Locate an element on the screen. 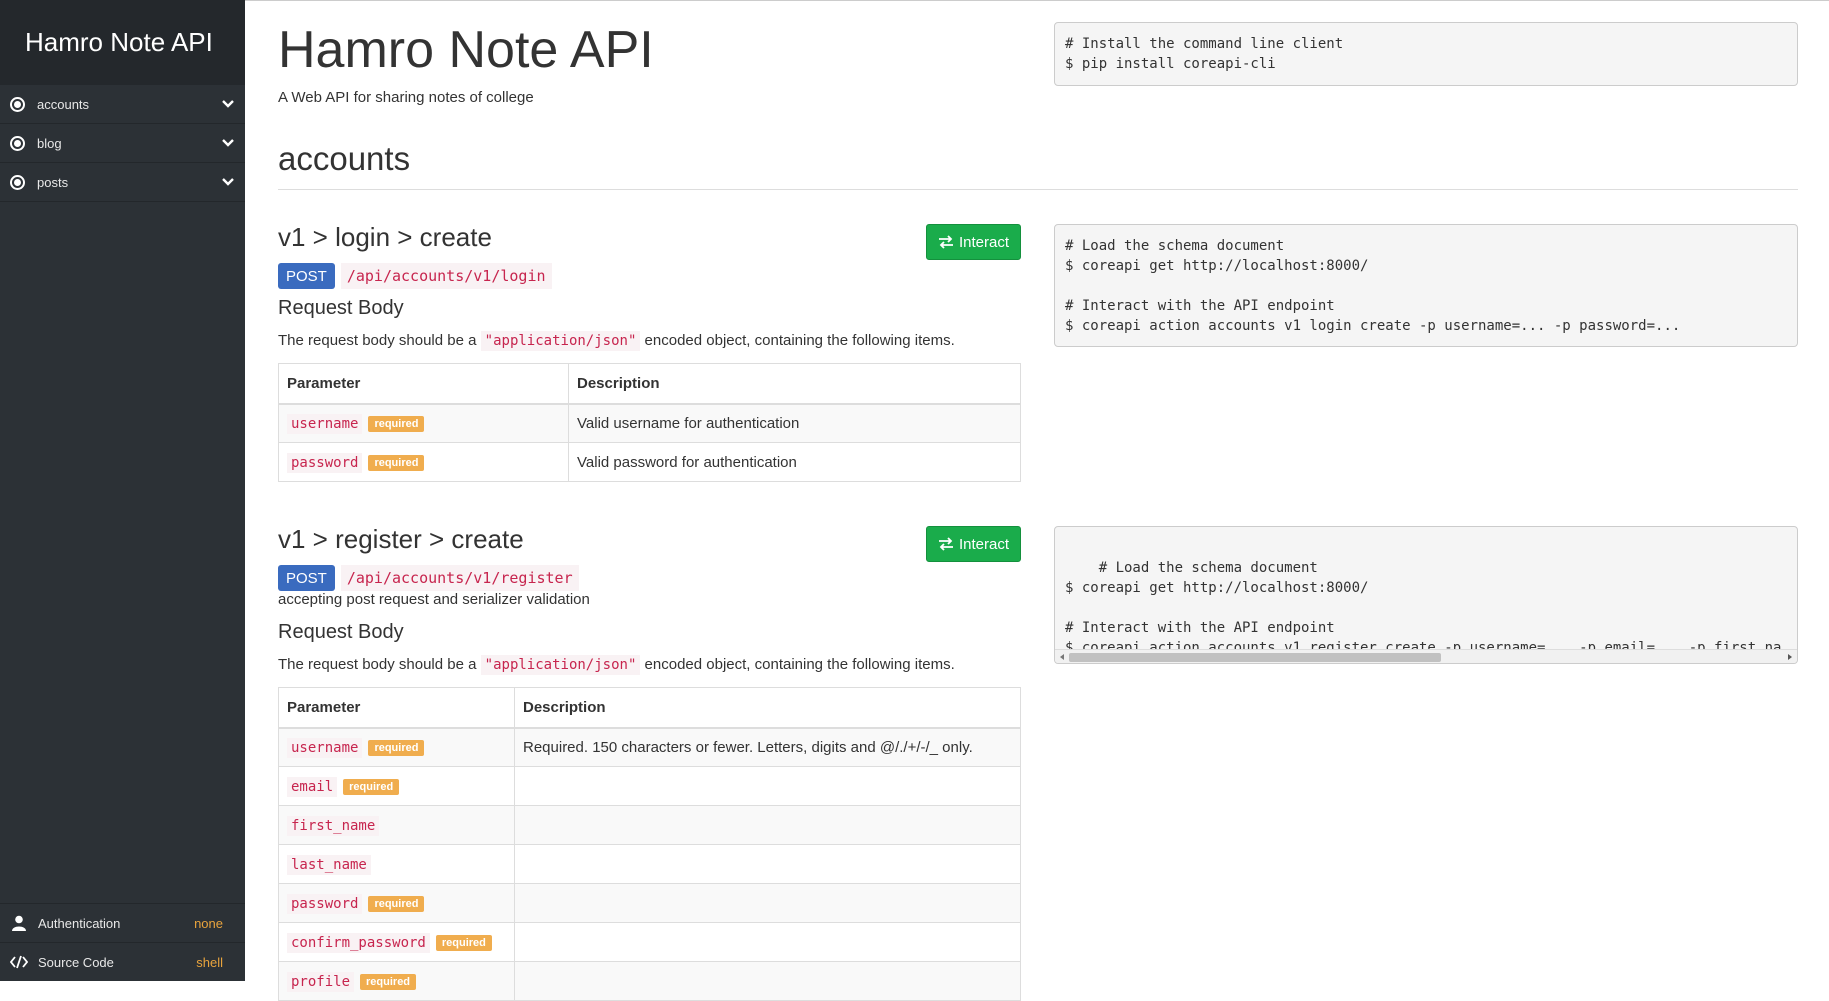  endpoint-url: /api/accounts/v1/register is located at coordinates (459, 578).